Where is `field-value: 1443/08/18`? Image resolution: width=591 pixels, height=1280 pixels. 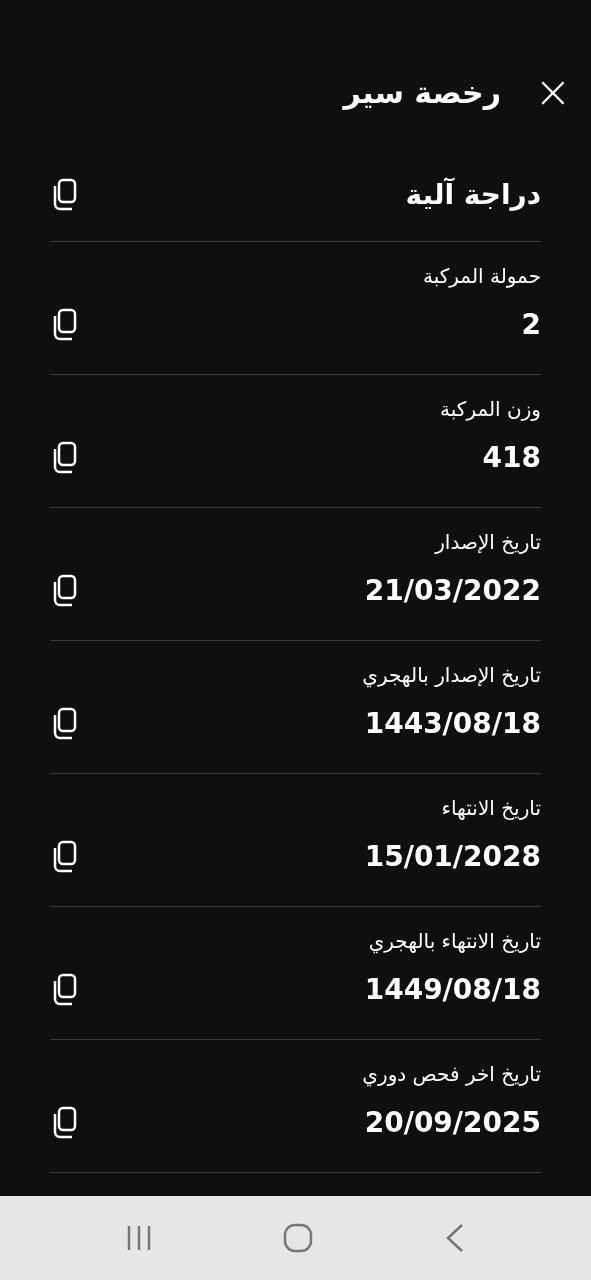 field-value: 1443/08/18 is located at coordinates (452, 724).